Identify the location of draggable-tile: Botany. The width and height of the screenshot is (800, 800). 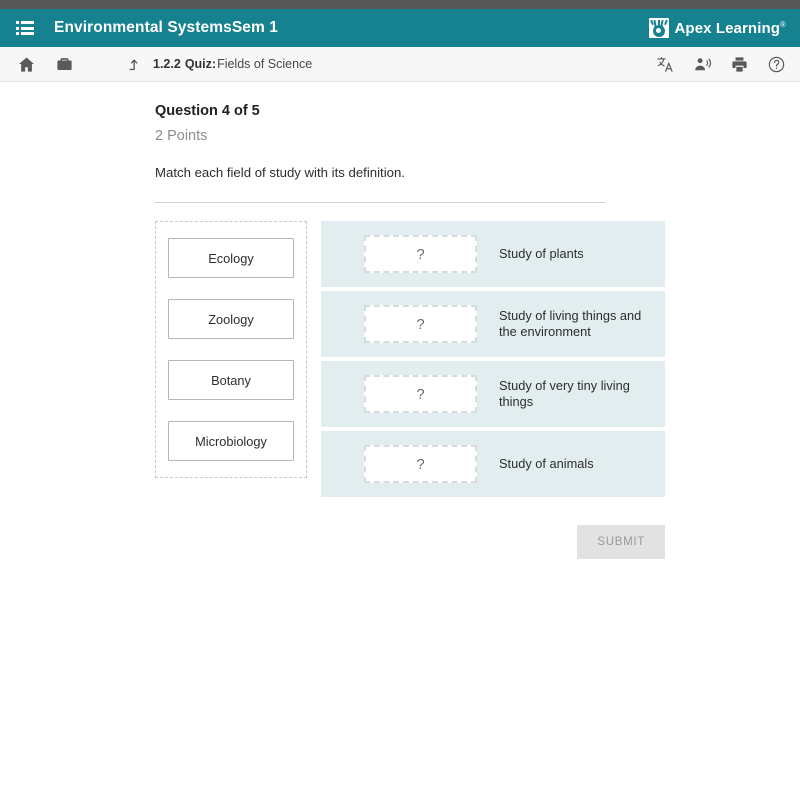
(231, 380).